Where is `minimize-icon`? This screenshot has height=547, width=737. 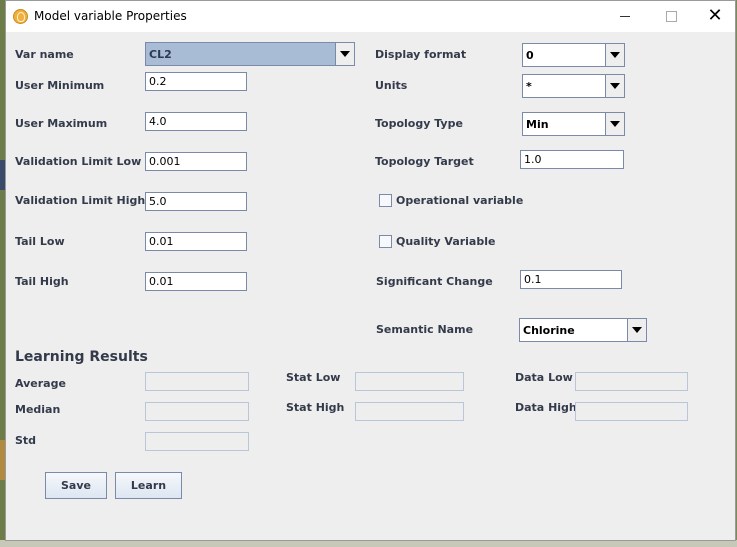 minimize-icon is located at coordinates (625, 16).